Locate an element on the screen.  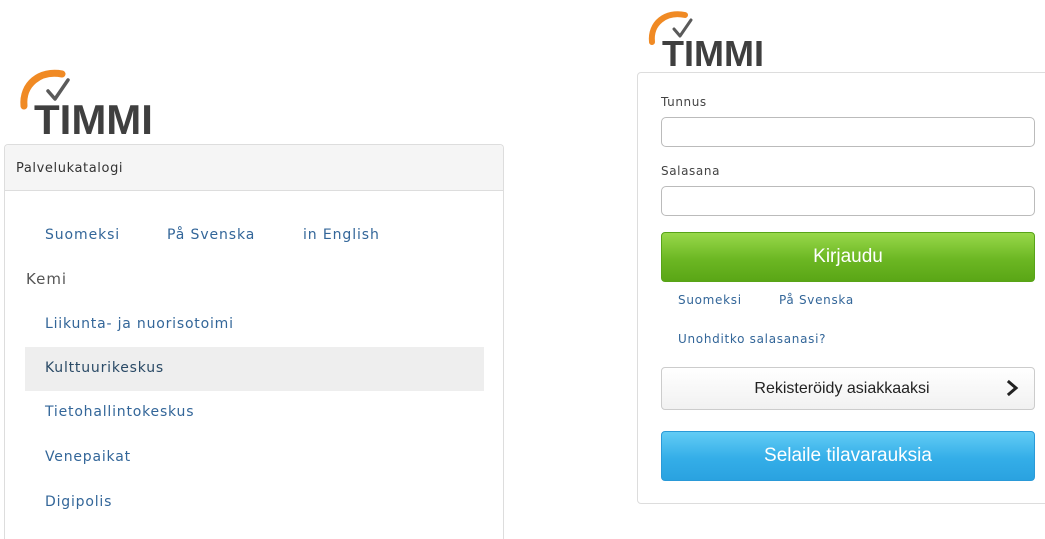
city-heading: Kemi is located at coordinates (47, 279).